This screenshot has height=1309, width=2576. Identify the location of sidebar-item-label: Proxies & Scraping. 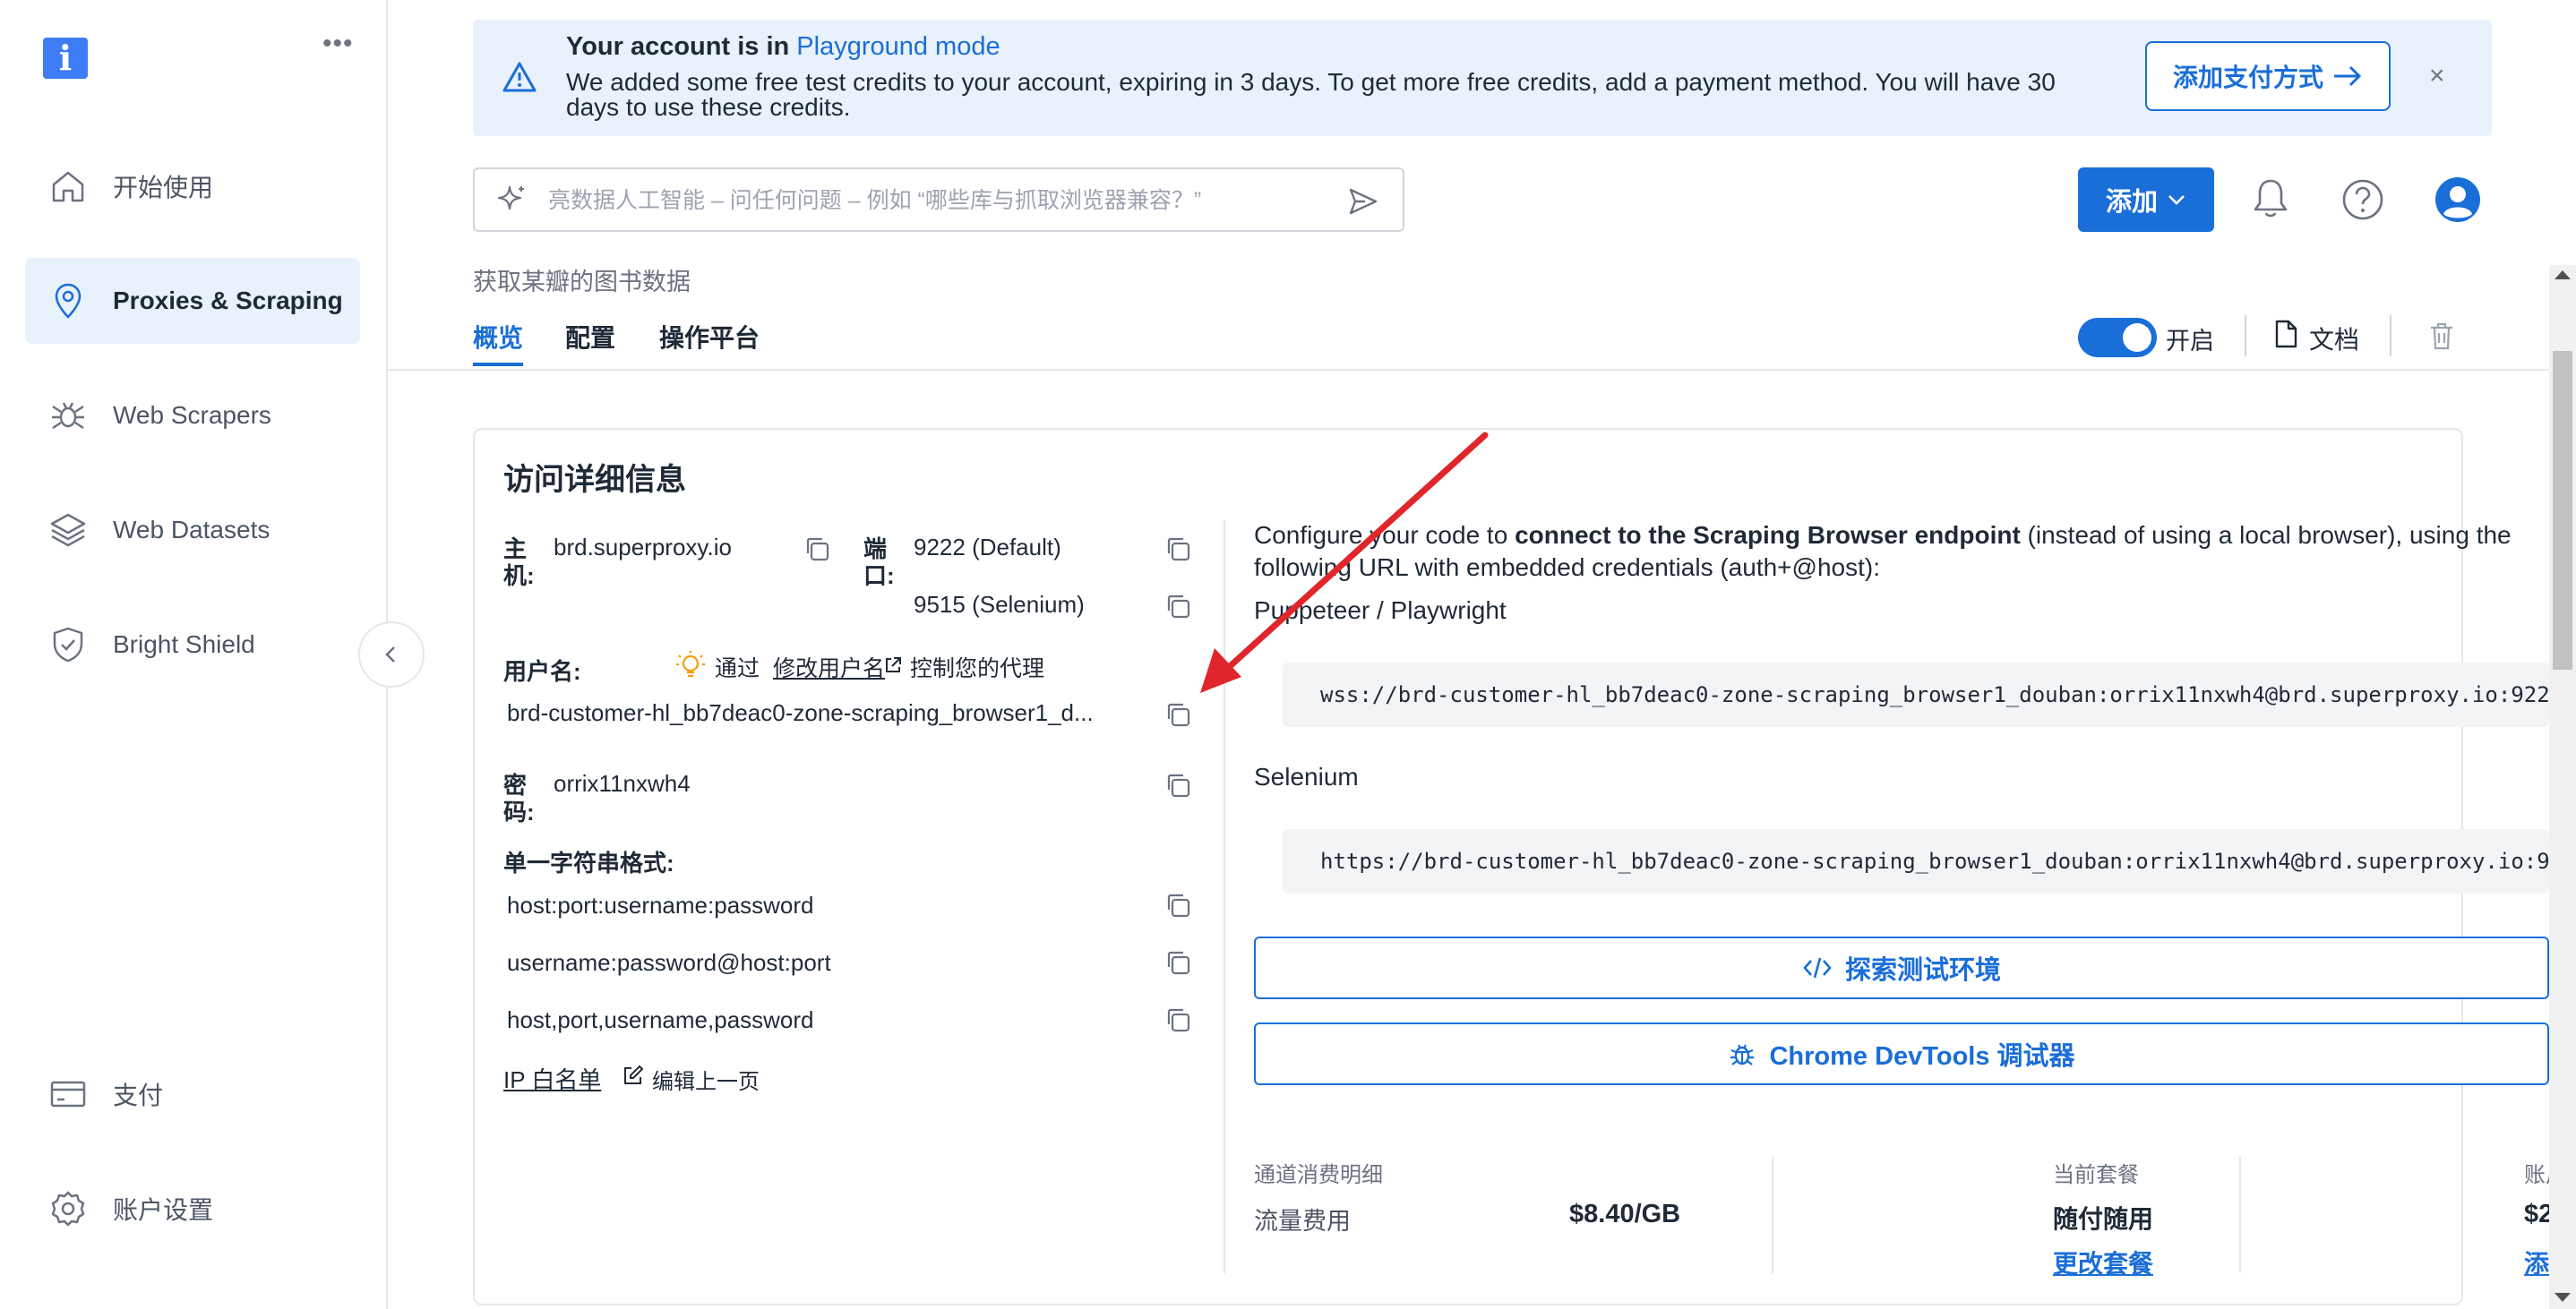
(228, 300).